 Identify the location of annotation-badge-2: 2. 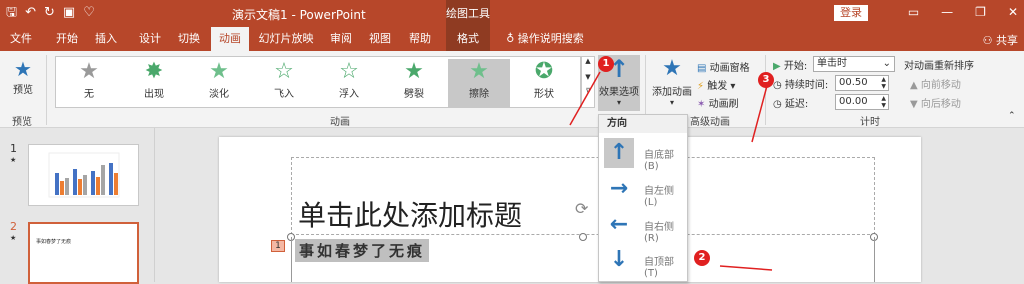
(702, 258).